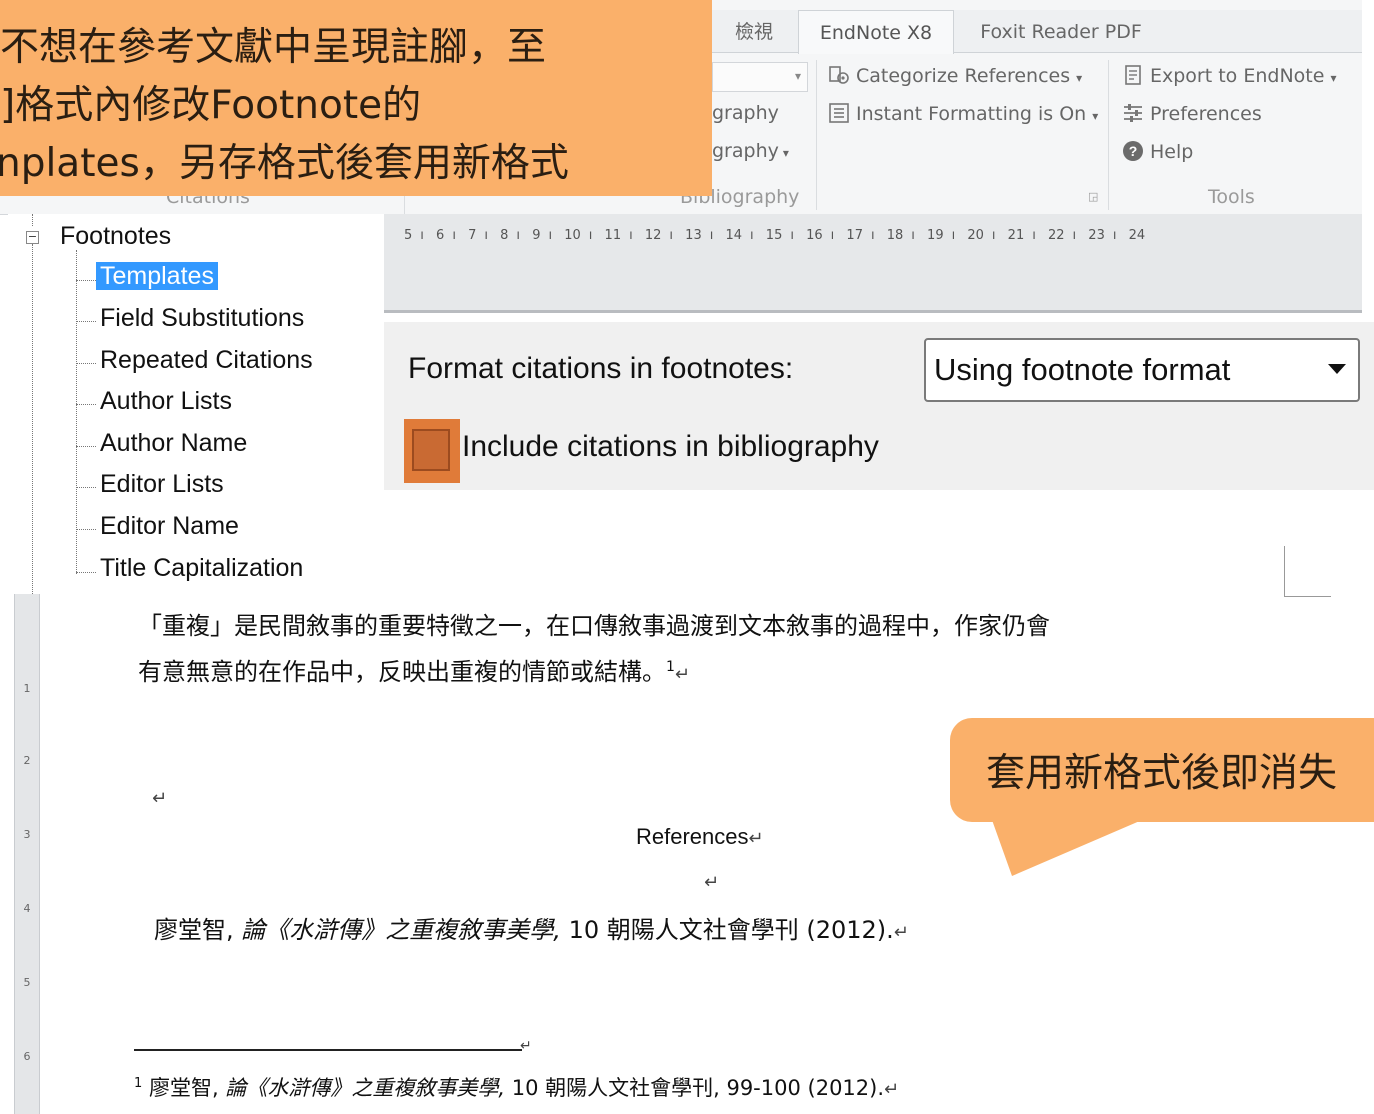 Image resolution: width=1374 pixels, height=1114 pixels. I want to click on ruler-number: 22, so click(1056, 235).